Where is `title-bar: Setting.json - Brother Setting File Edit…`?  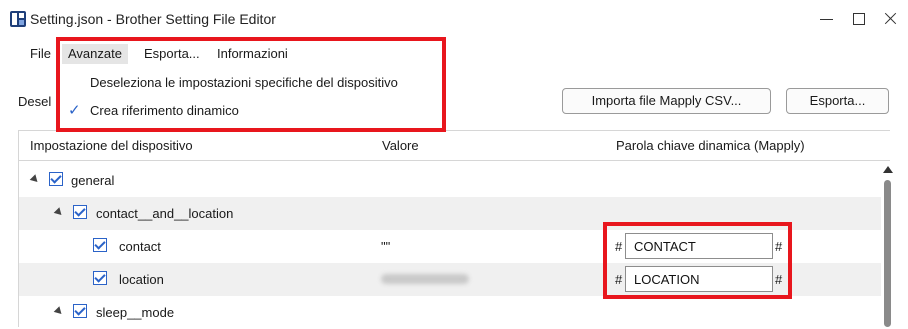 title-bar: Setting.json - Brother Setting File Edit… is located at coordinates (454, 20).